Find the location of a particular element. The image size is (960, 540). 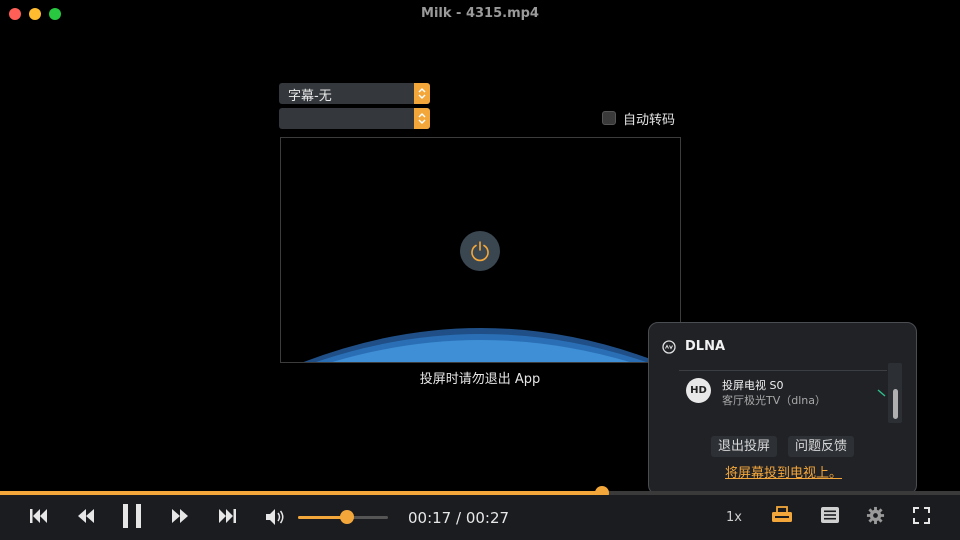

settings-button is located at coordinates (875, 517).